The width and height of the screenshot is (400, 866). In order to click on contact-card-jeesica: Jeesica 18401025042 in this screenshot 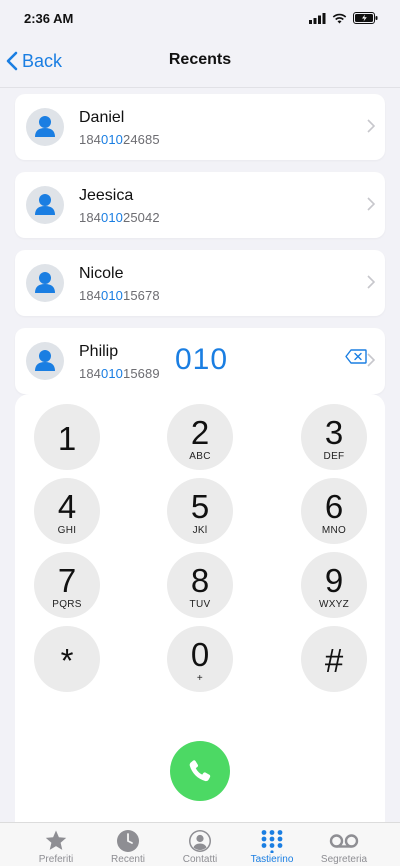, I will do `click(200, 205)`.